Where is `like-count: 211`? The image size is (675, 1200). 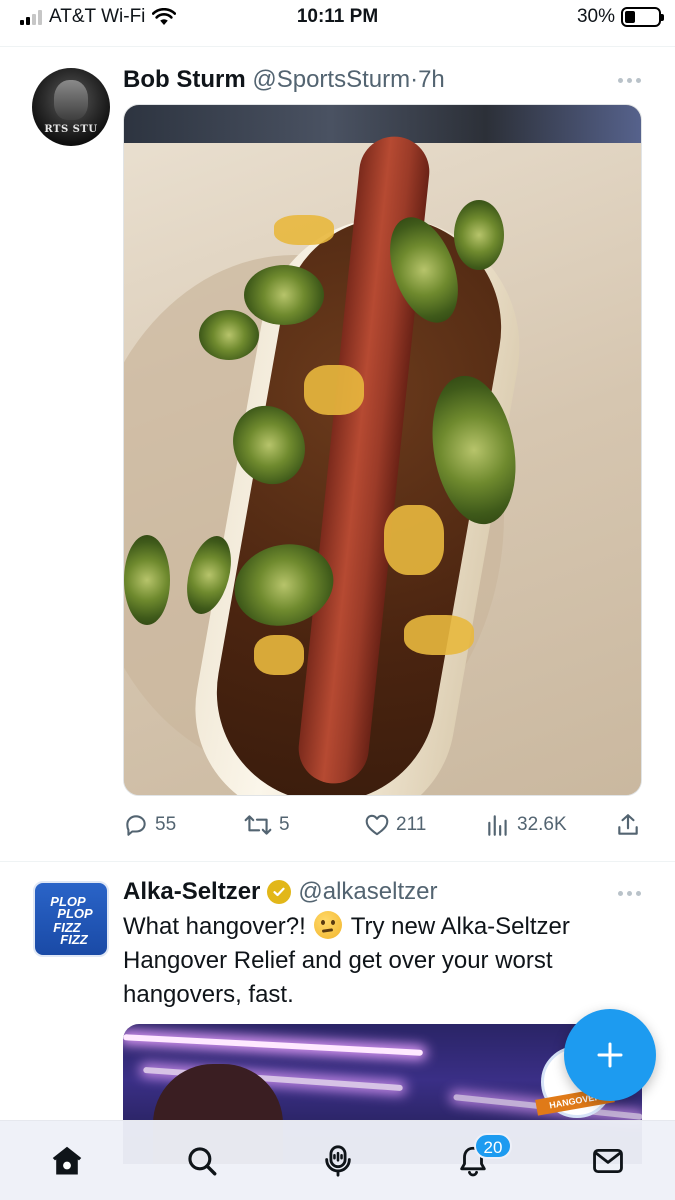
like-count: 211 is located at coordinates (411, 824).